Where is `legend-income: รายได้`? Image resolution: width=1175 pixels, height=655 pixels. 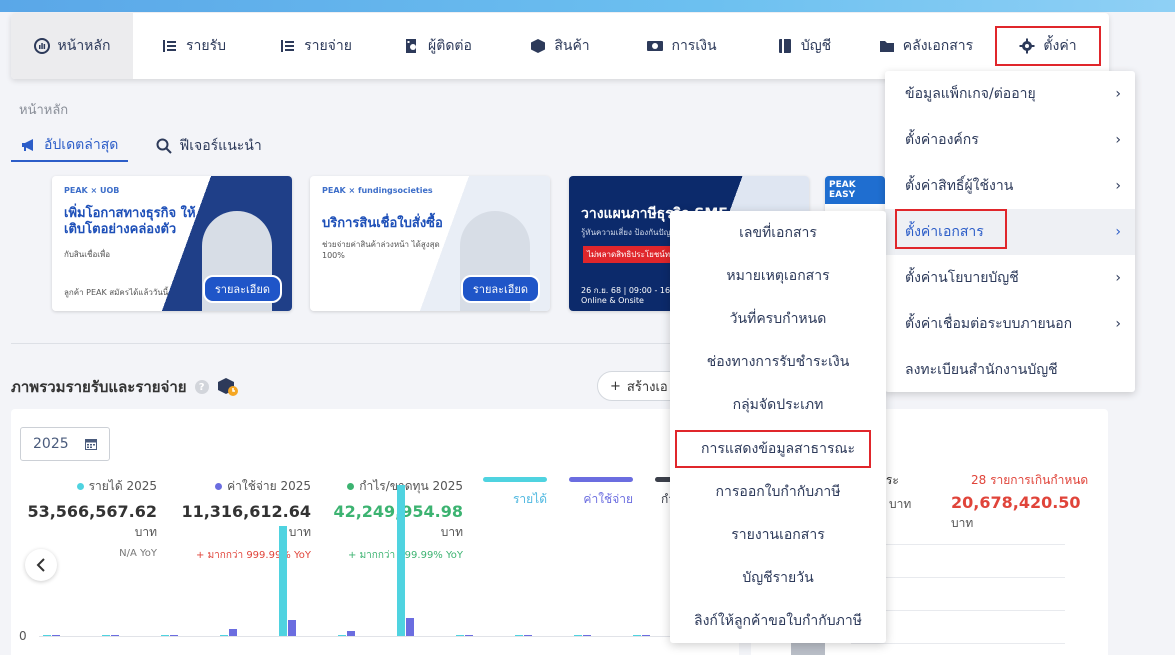
legend-income: รายได้ is located at coordinates (515, 493).